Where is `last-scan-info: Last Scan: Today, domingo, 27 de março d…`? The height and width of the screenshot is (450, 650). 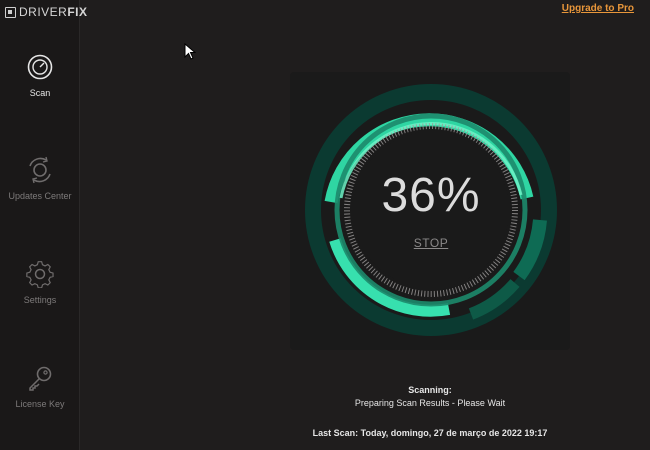
last-scan-info: Last Scan: Today, domingo, 27 de março d… is located at coordinates (430, 433).